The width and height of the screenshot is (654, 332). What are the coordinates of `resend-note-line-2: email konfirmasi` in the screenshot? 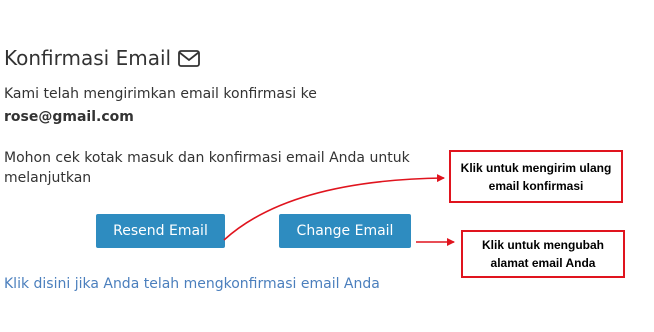 It's located at (536, 185).